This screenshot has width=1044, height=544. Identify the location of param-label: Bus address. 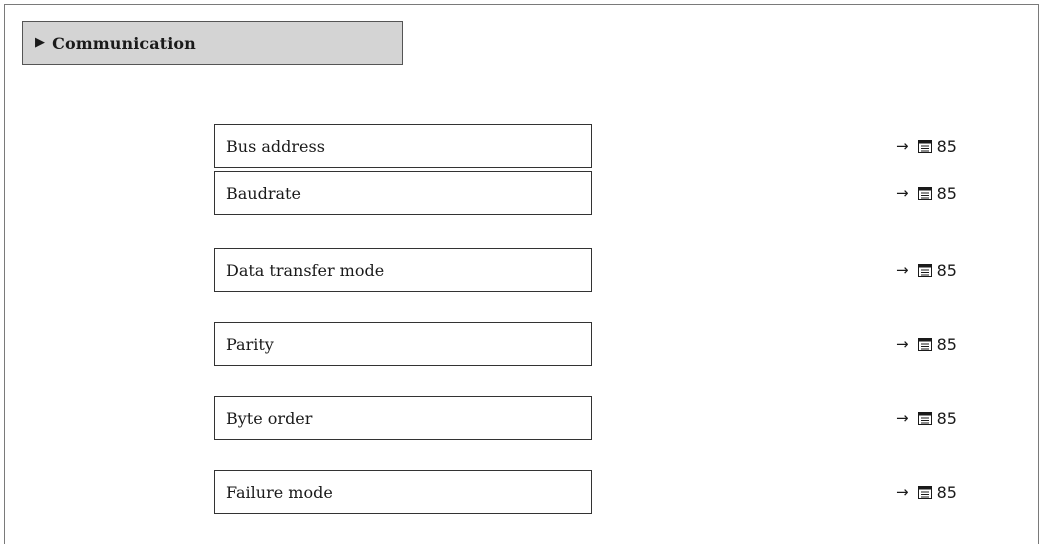
(275, 146).